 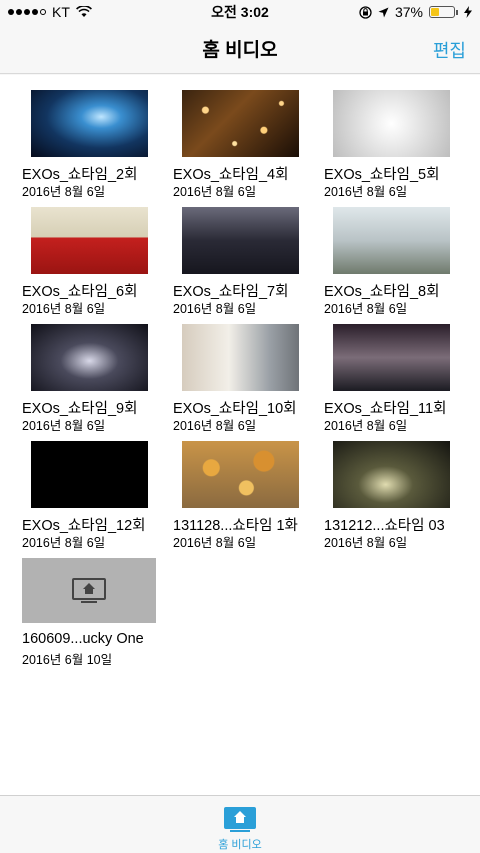 I want to click on video-thumbnail-placeholder, so click(x=89, y=590).